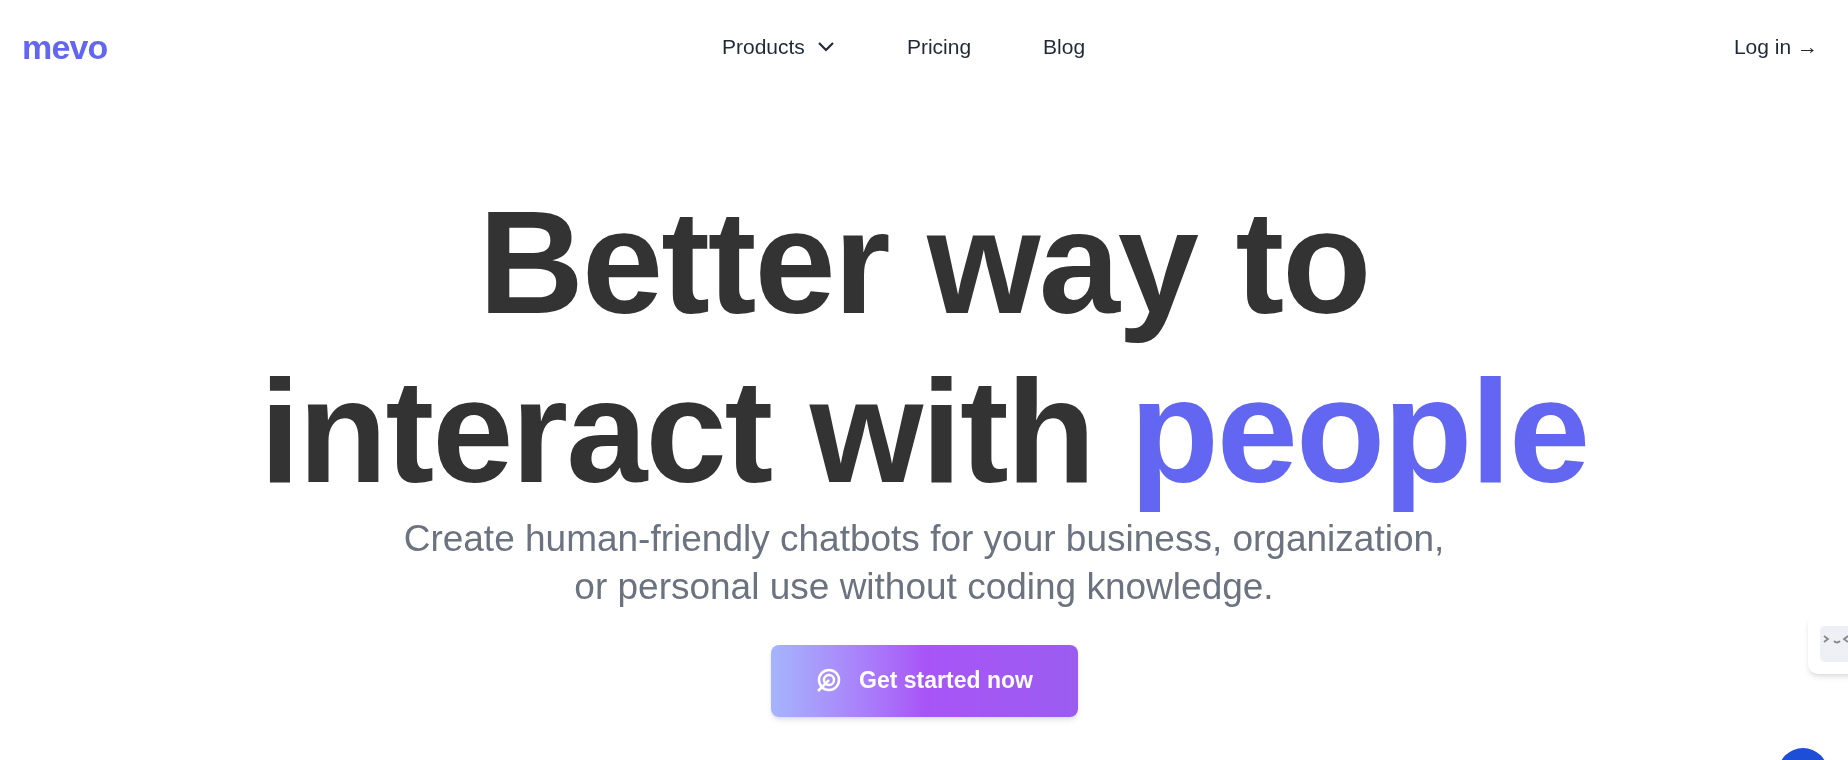 Image resolution: width=1848 pixels, height=760 pixels. What do you see at coordinates (1775, 47) in the screenshot?
I see `login-link: Log in →` at bounding box center [1775, 47].